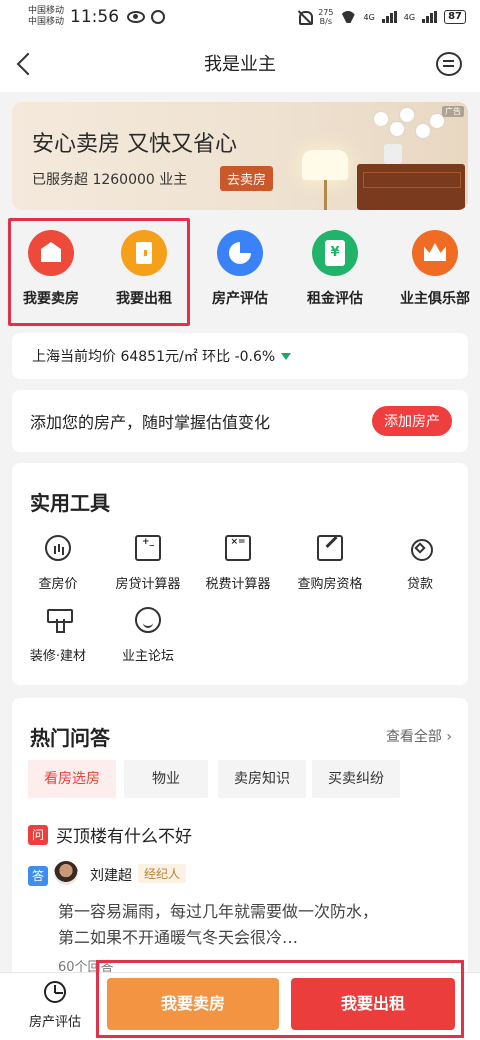  What do you see at coordinates (419, 584) in the screenshot?
I see `tool-label: 贷款` at bounding box center [419, 584].